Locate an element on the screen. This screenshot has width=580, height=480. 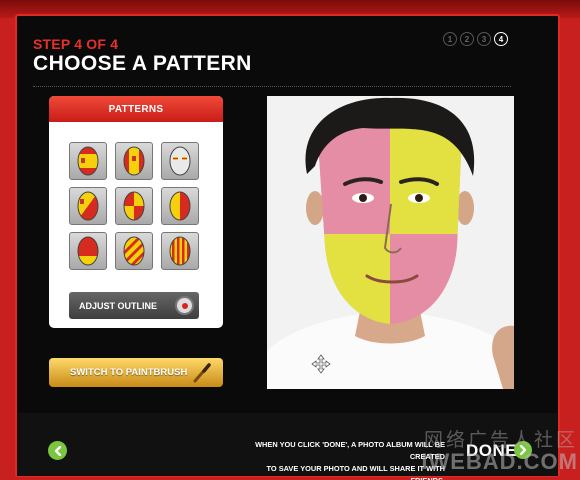
adjust-outline-button: ADJUST OUTLINE is located at coordinates (134, 305).